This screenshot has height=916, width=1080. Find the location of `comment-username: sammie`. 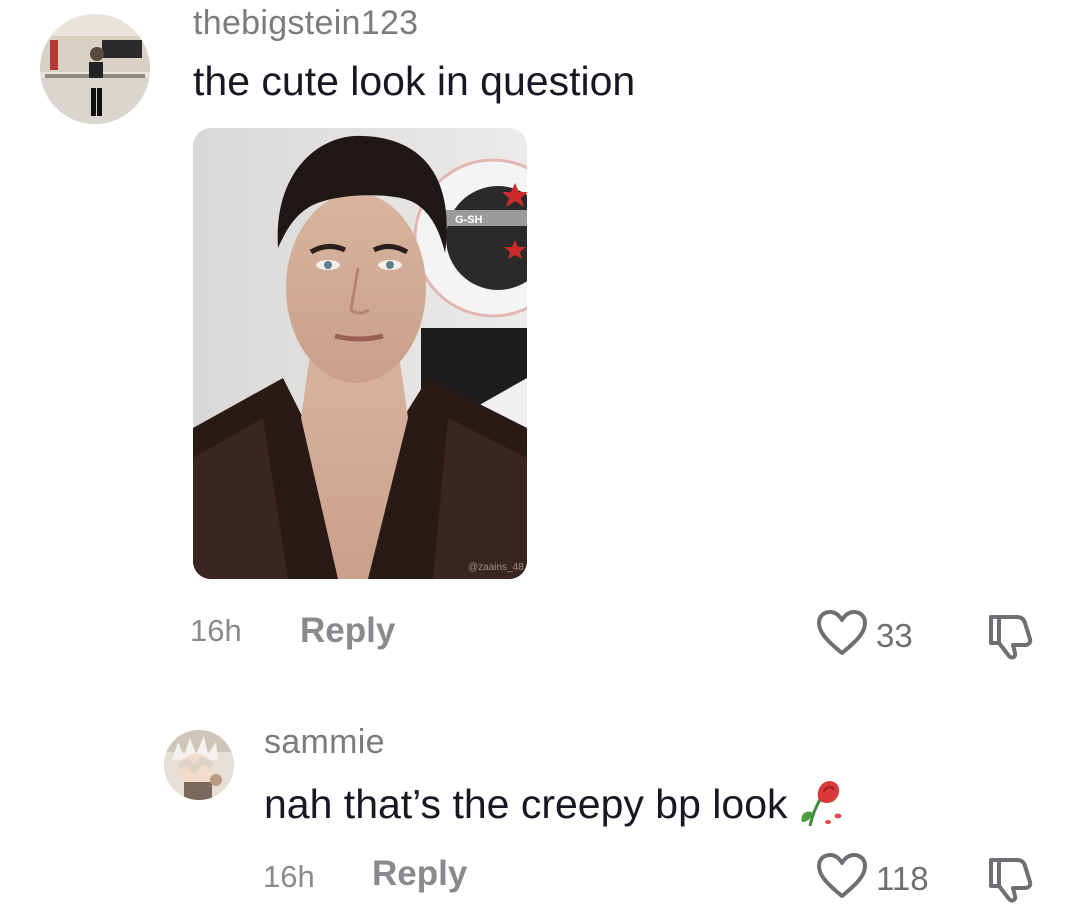

comment-username: sammie is located at coordinates (324, 742).